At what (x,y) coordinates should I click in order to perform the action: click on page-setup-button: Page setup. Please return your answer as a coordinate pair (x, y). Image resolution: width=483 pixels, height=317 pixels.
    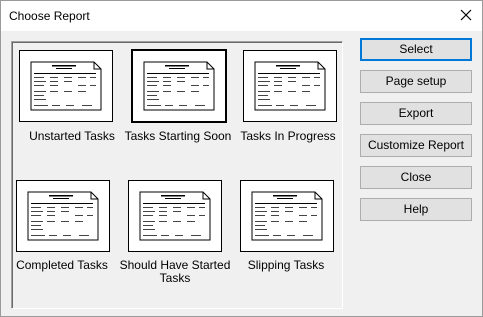
    Looking at the image, I should click on (416, 81).